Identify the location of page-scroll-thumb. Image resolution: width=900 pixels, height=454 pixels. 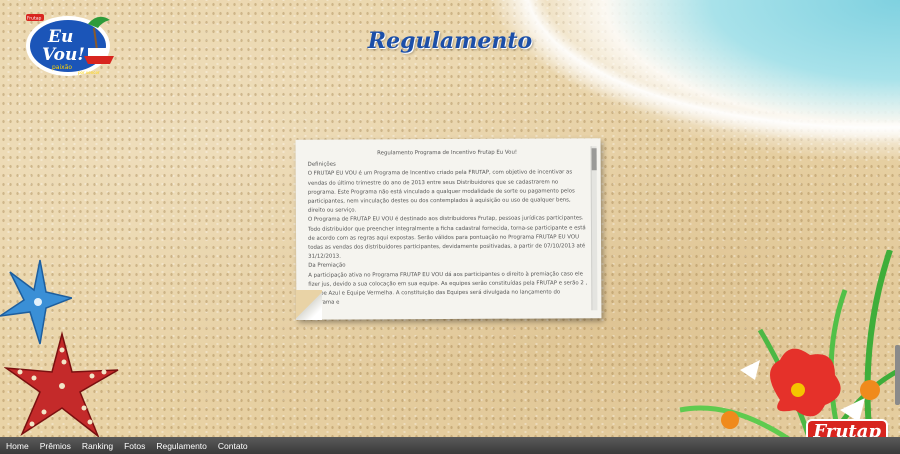
(897, 375).